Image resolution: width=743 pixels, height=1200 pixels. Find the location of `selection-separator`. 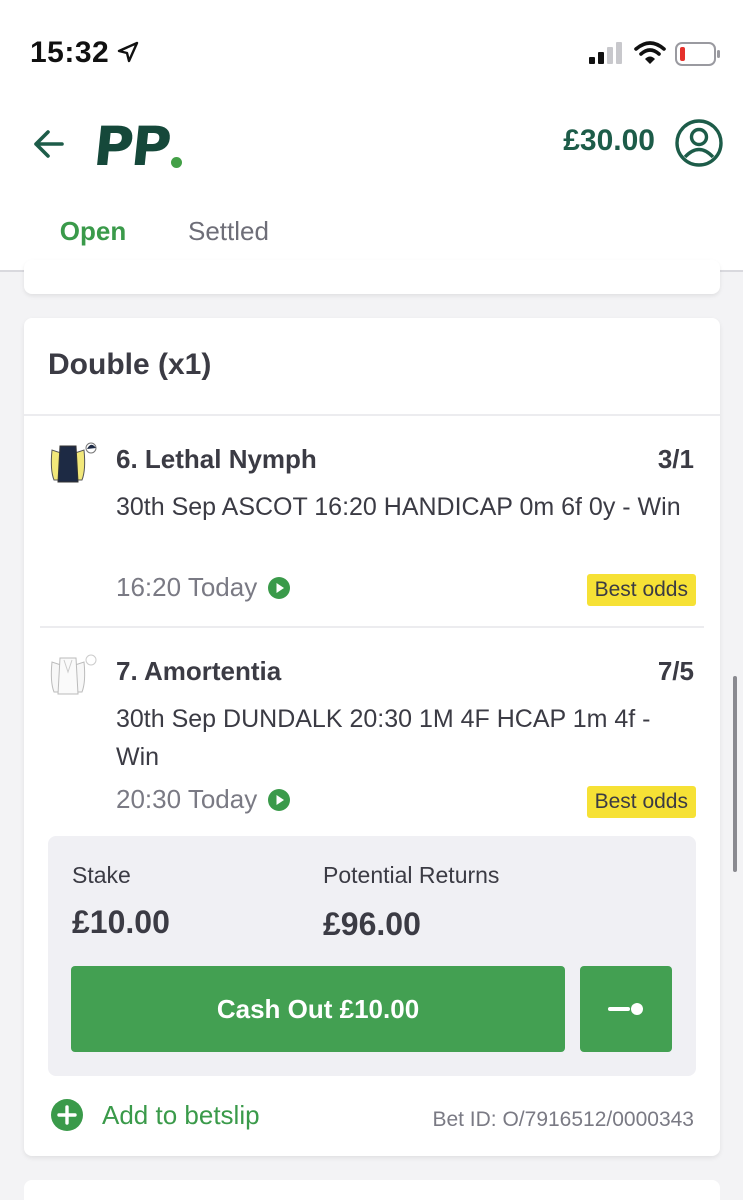

selection-separator is located at coordinates (372, 627).